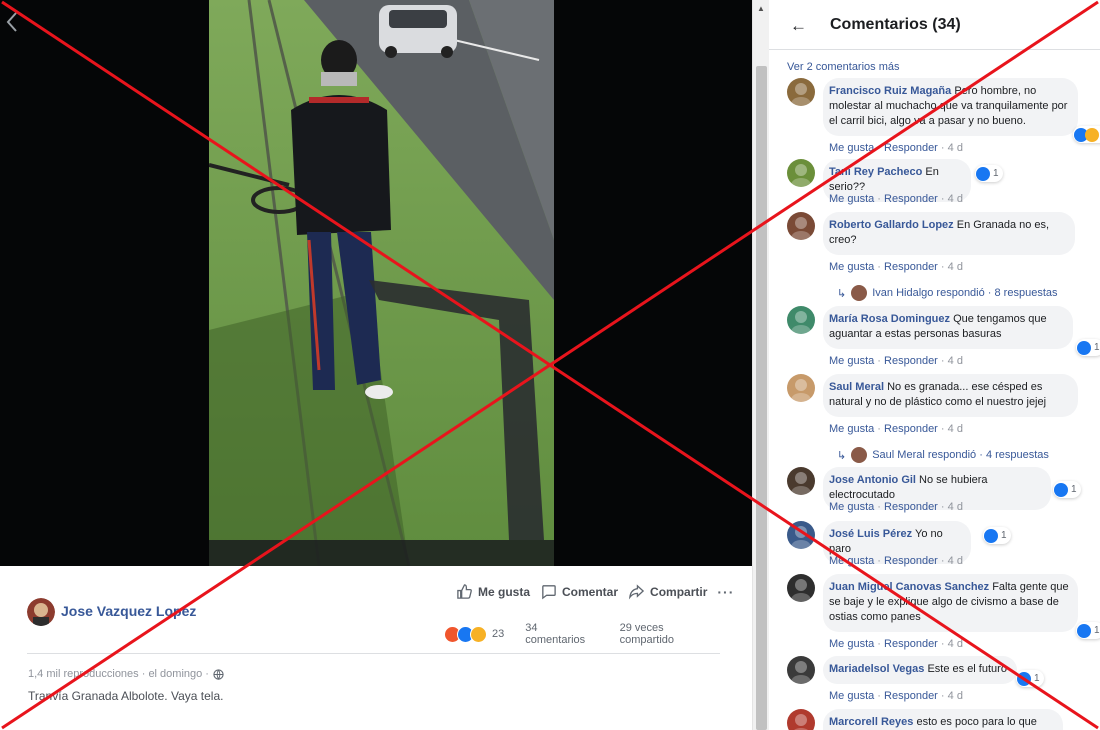 The height and width of the screenshot is (730, 1100). Describe the element at coordinates (842, 455) in the screenshot. I see `reply-arrow-icon: ↳` at that location.